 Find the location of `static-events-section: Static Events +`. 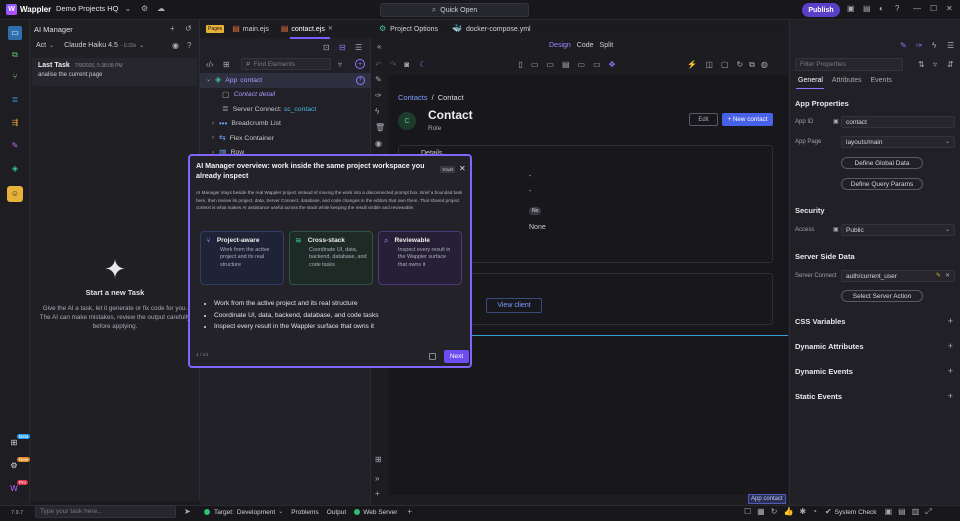

static-events-section: Static Events + is located at coordinates (874, 397).